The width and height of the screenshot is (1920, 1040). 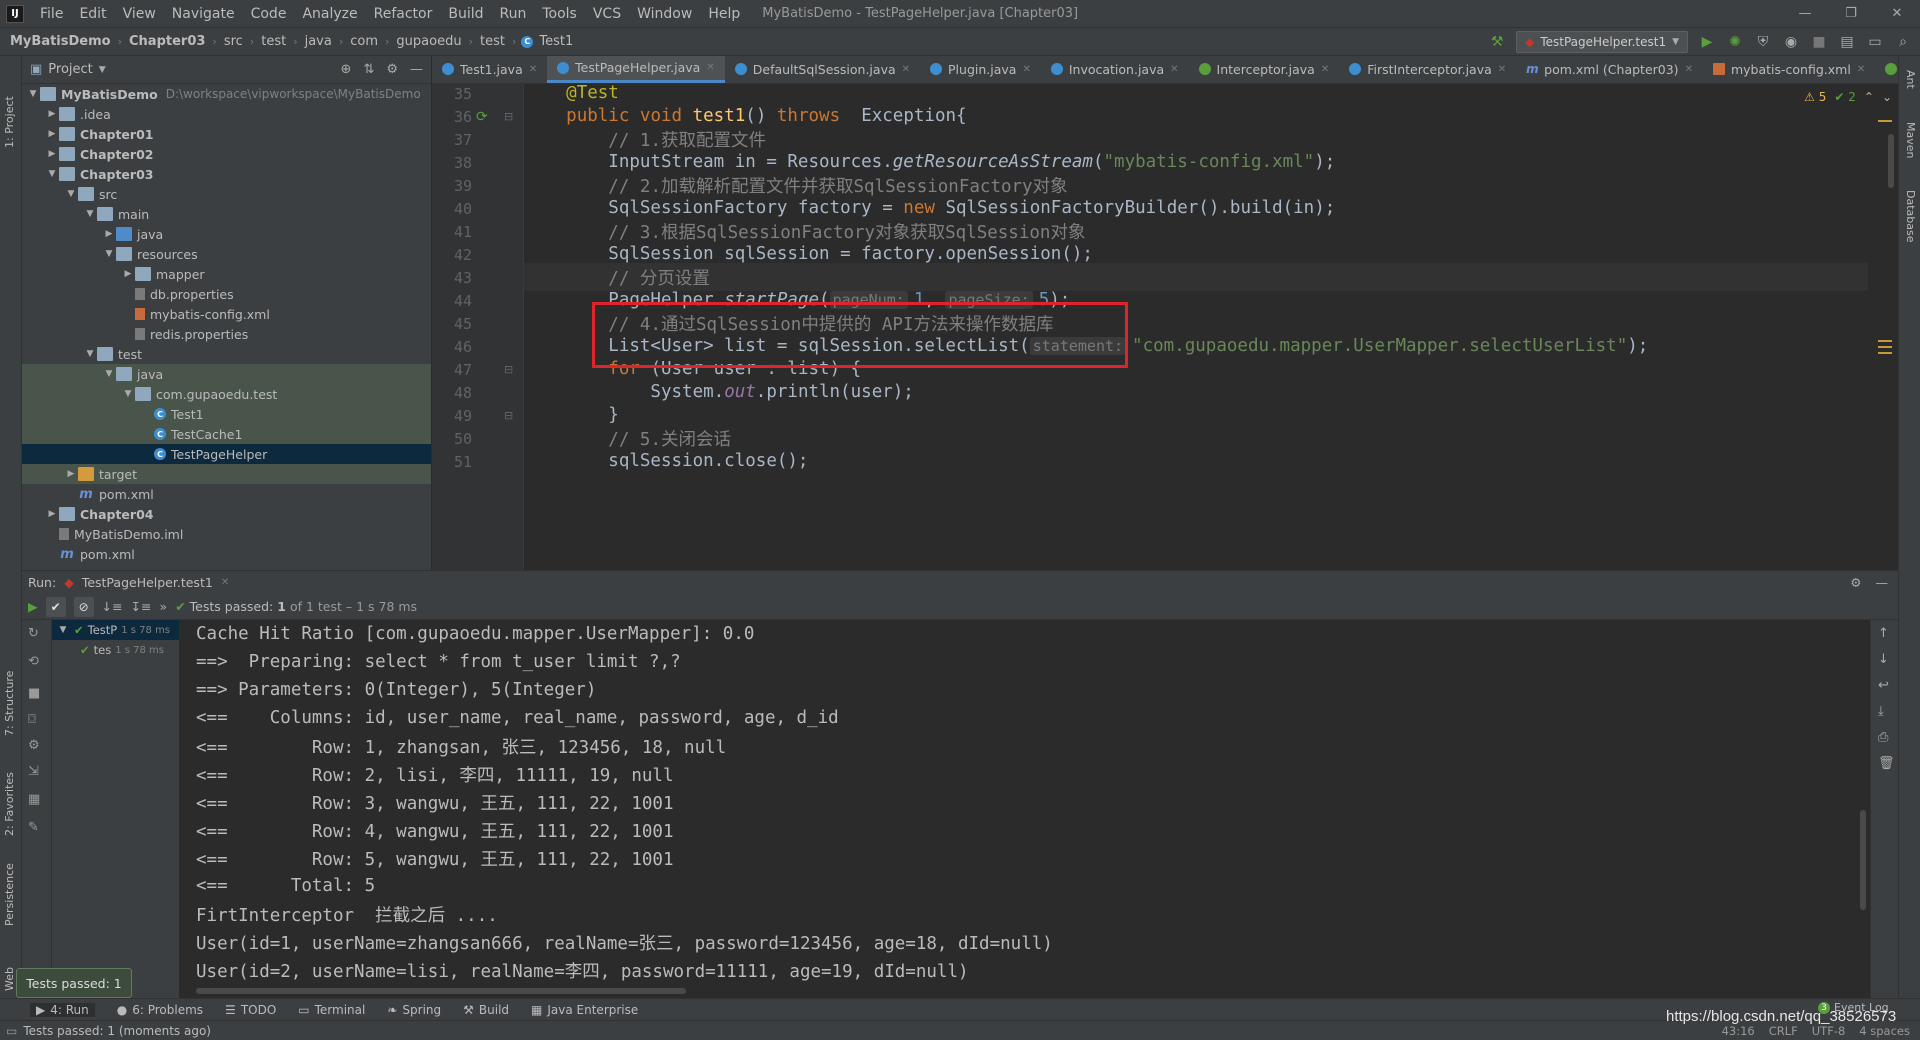 I want to click on caret-position: 43:16, so click(x=1738, y=1031).